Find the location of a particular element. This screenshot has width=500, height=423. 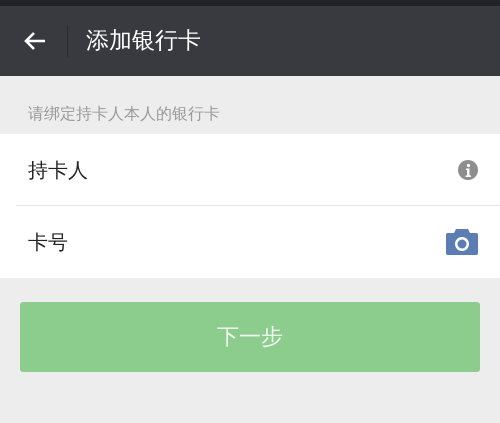

page-title: 添加银行卡 is located at coordinates (143, 41).